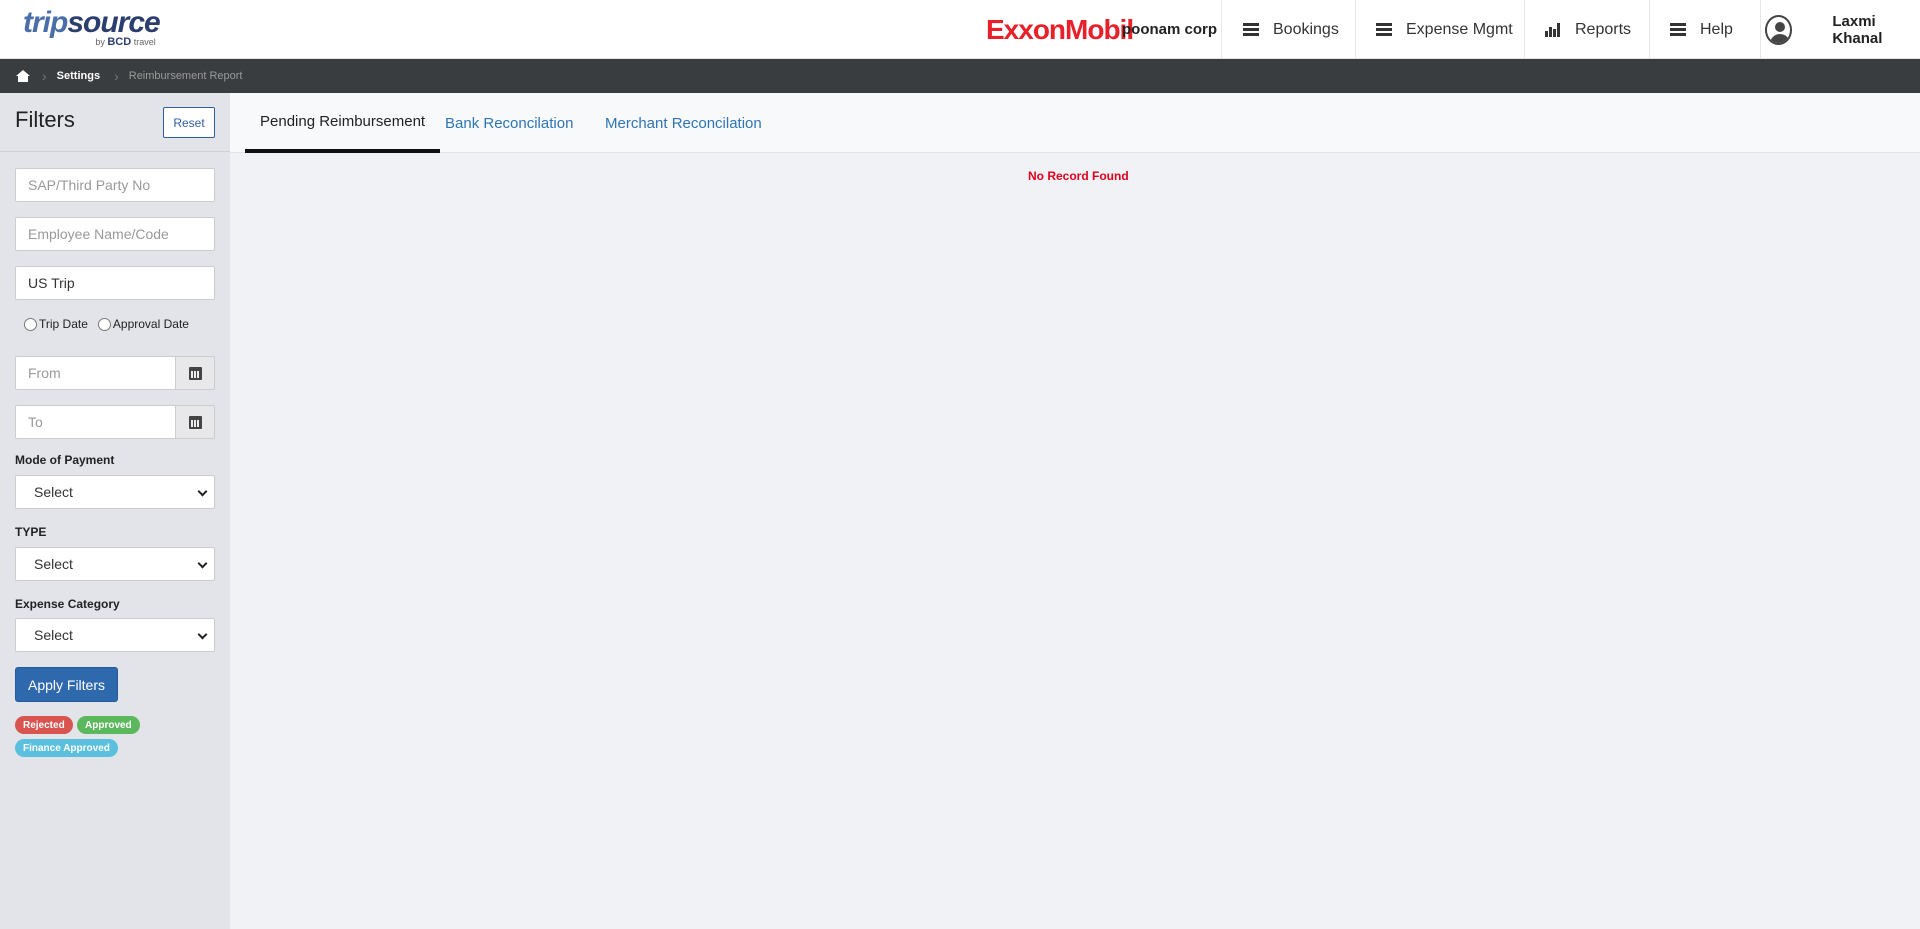 Image resolution: width=1920 pixels, height=929 pixels. I want to click on logo-source-text: source, so click(113, 22).